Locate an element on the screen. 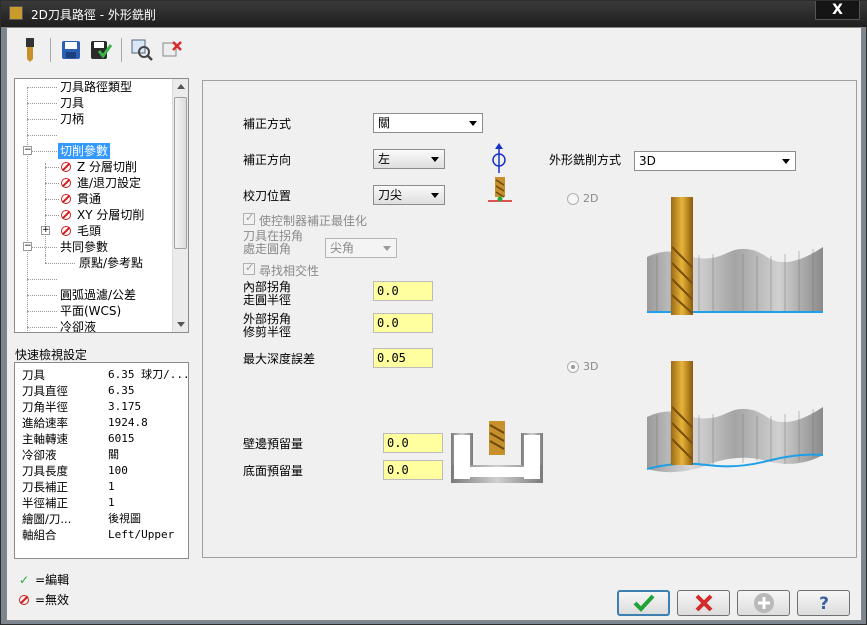 The height and width of the screenshot is (625, 867). contour-type-label: 外形銑削方式 is located at coordinates (585, 160).